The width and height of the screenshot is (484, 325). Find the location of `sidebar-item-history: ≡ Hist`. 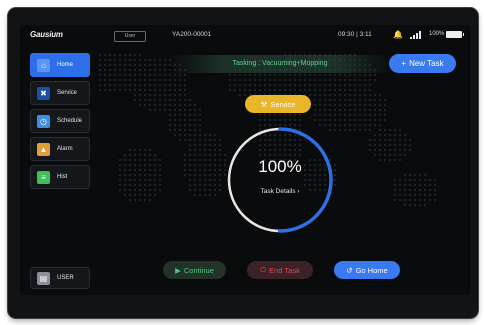

sidebar-item-history: ≡ Hist is located at coordinates (60, 177).